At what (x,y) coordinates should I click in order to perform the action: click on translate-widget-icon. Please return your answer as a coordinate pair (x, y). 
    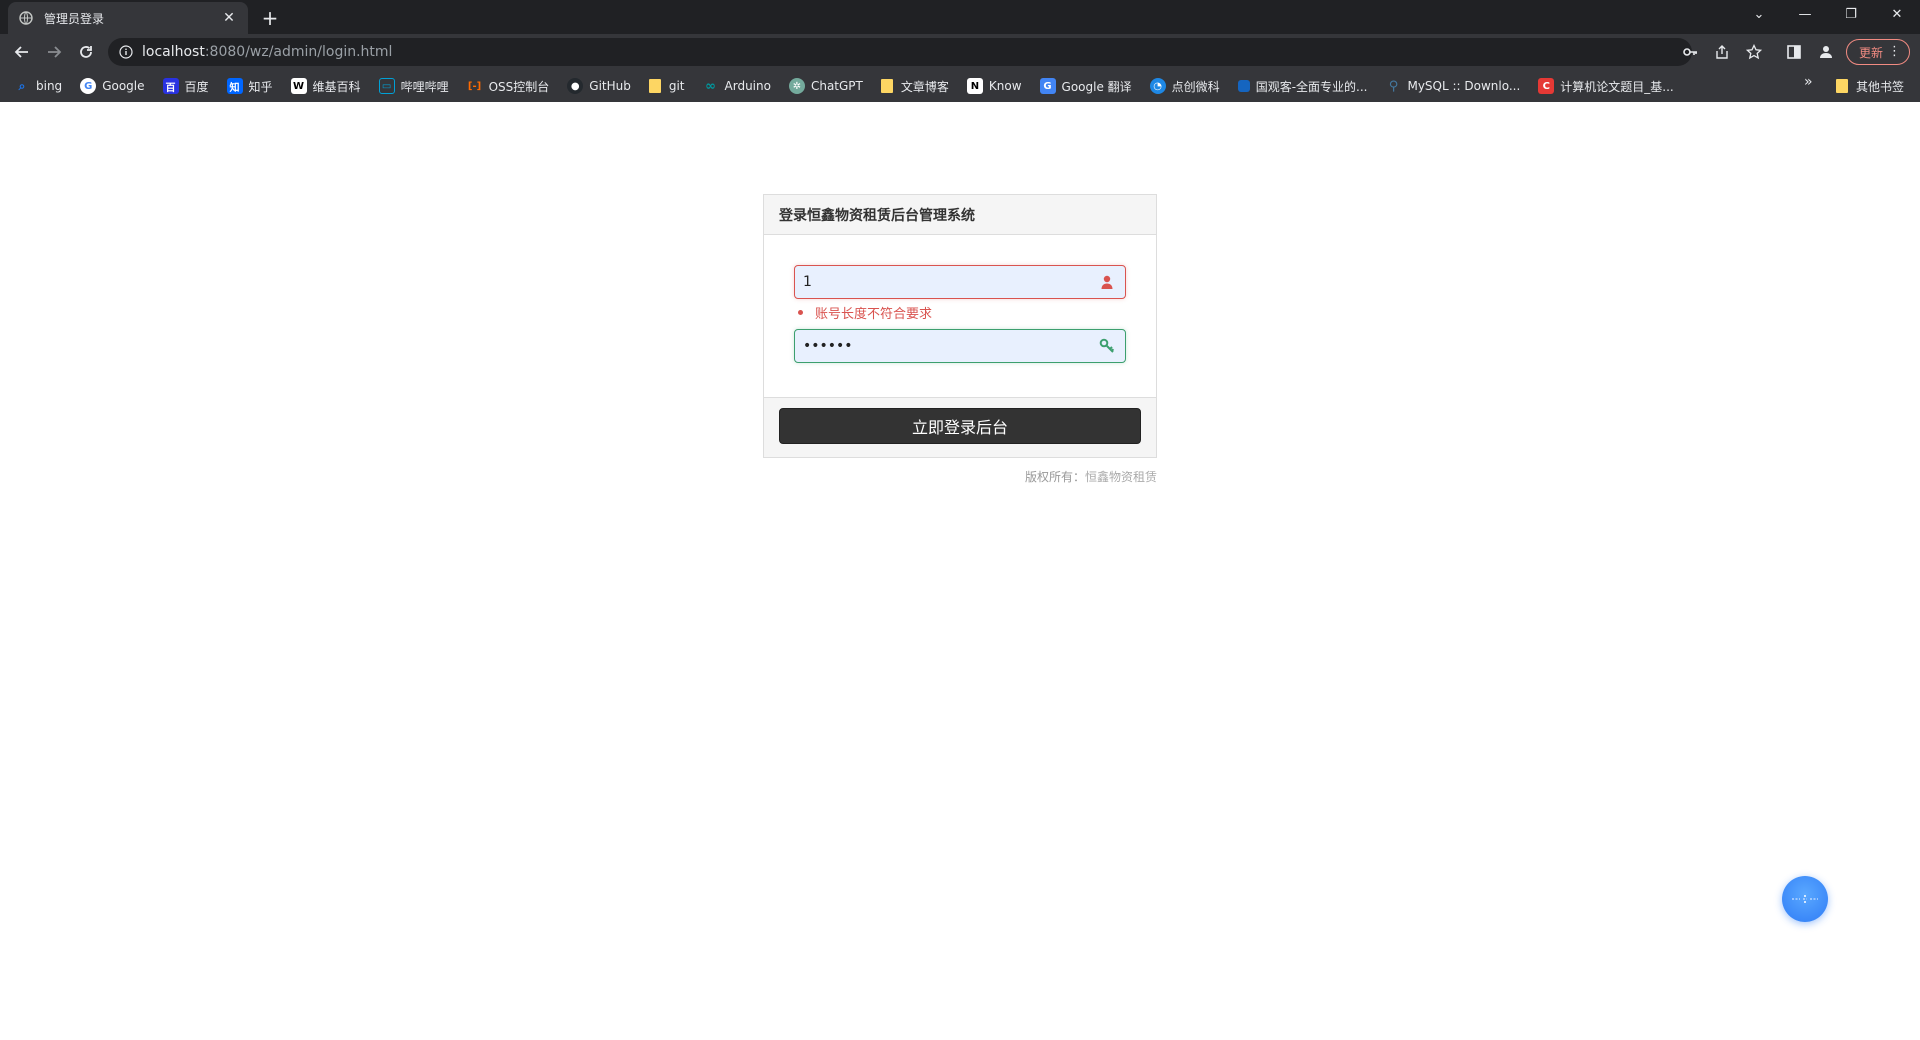
    Looking at the image, I should click on (1805, 899).